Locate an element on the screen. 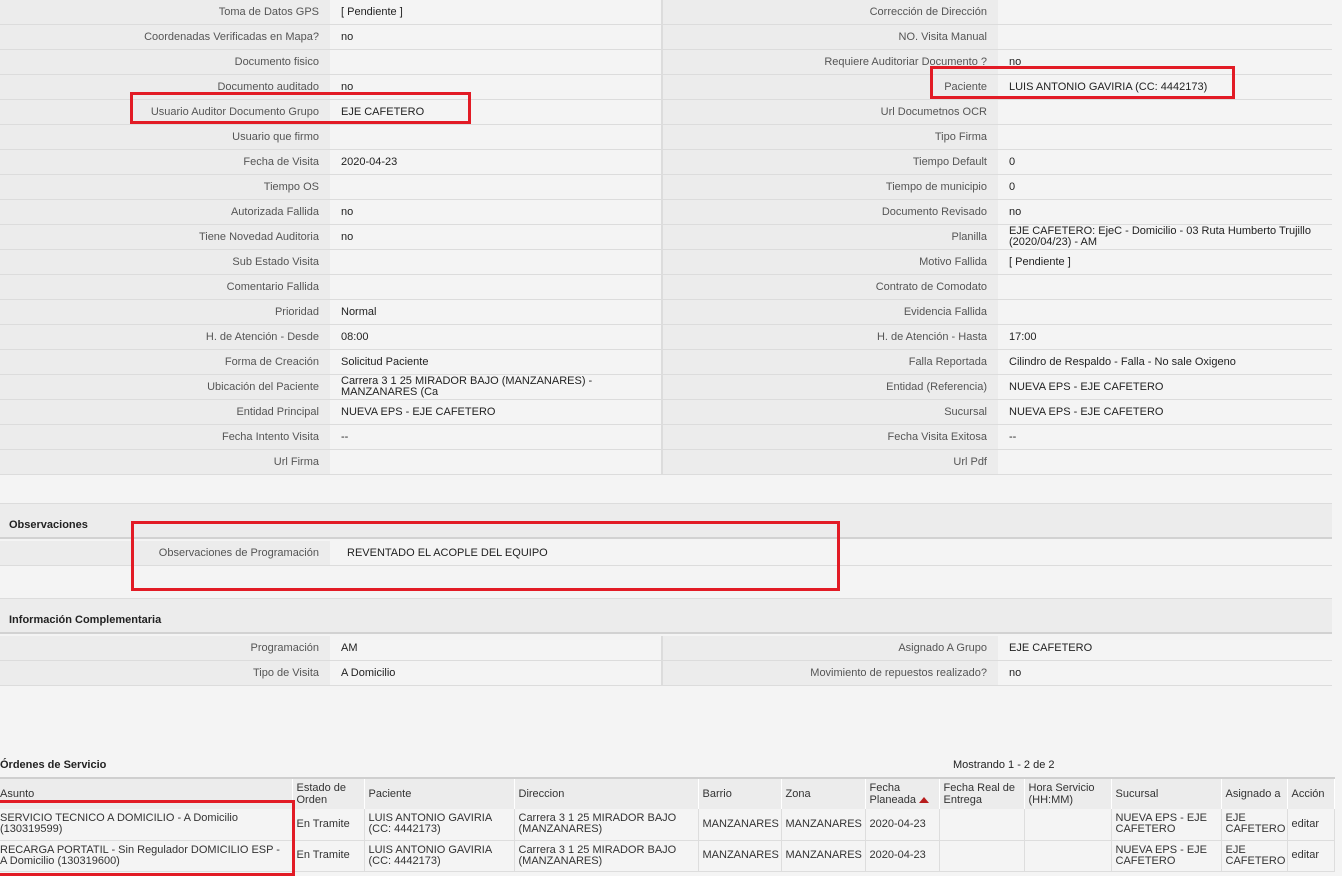 This screenshot has width=1342, height=876. field-value: AM is located at coordinates (496, 648).